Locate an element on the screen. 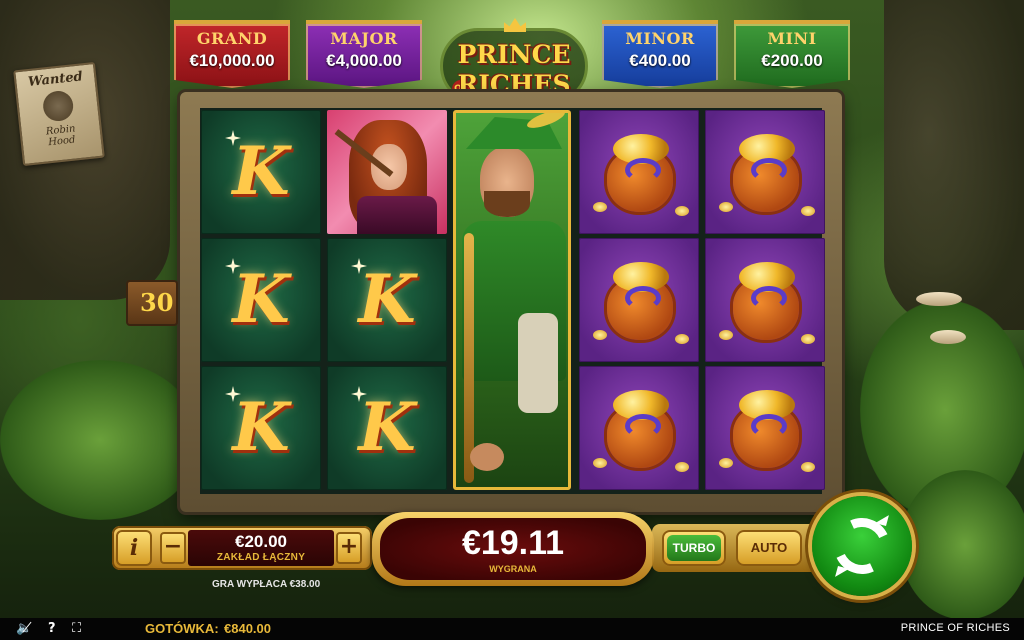 This screenshot has height=640, width=1024. turbo-label: TURBO is located at coordinates (694, 548).